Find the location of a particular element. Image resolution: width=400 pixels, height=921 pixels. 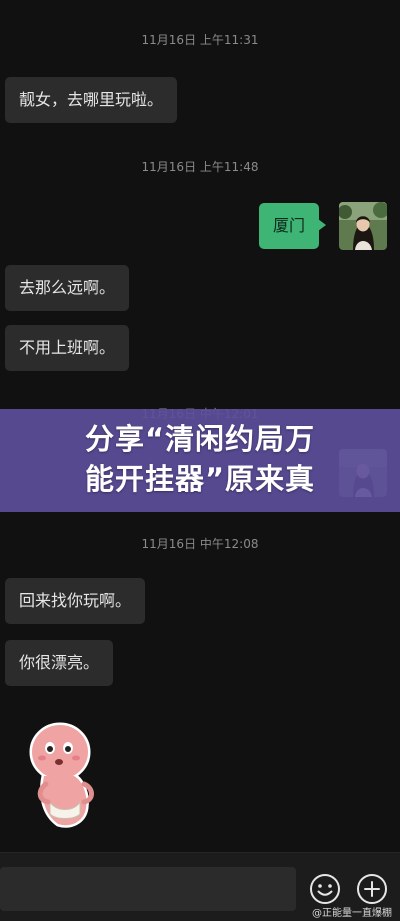

emoji-button is located at coordinates (325, 889).